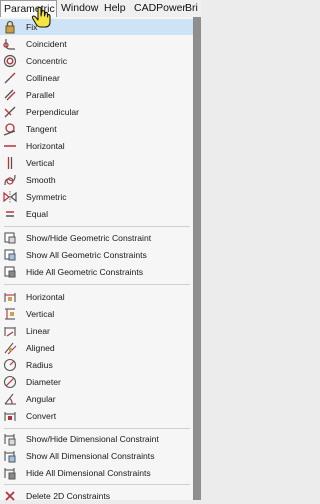 This screenshot has height=504, width=320. Describe the element at coordinates (68, 496) in the screenshot. I see `menu-item-label: Delete 2D Constraints` at that location.